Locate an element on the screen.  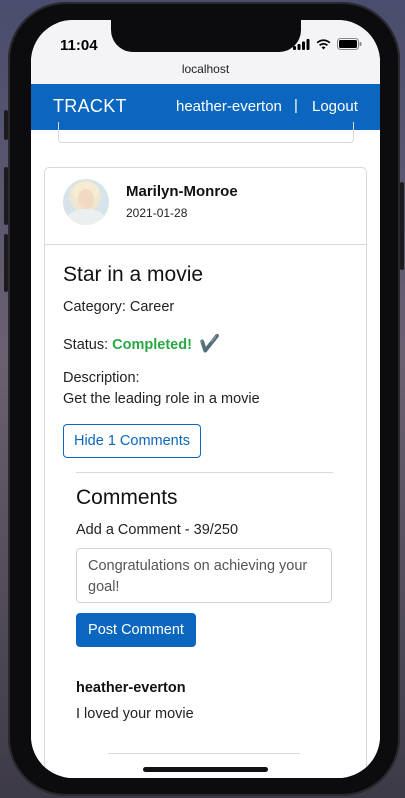
nav-user-link: heather-everton is located at coordinates (229, 106).